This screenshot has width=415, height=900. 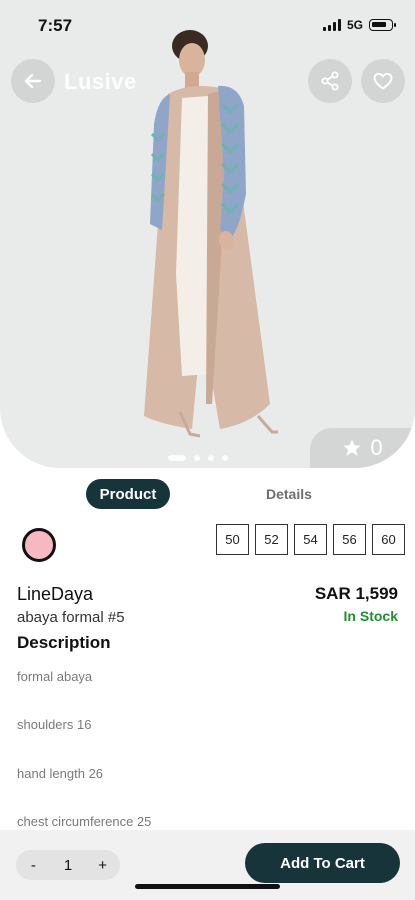 What do you see at coordinates (349, 539) in the screenshot?
I see `size-option: 56` at bounding box center [349, 539].